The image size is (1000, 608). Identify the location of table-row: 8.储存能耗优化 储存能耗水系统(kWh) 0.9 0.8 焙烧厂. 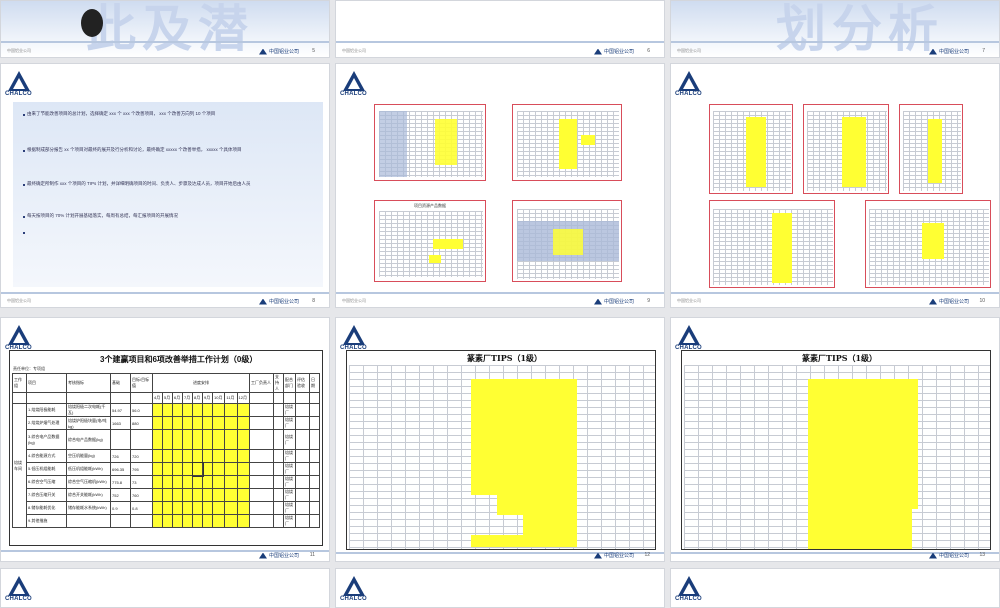
(166, 508).